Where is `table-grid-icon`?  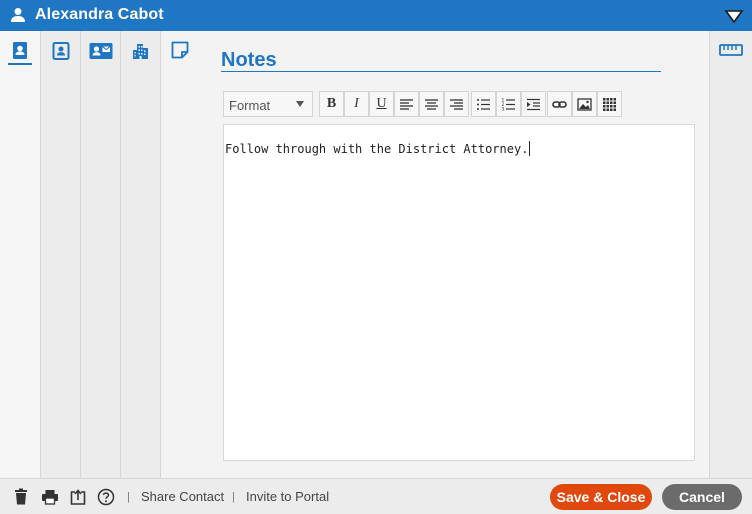
table-grid-icon is located at coordinates (609, 104).